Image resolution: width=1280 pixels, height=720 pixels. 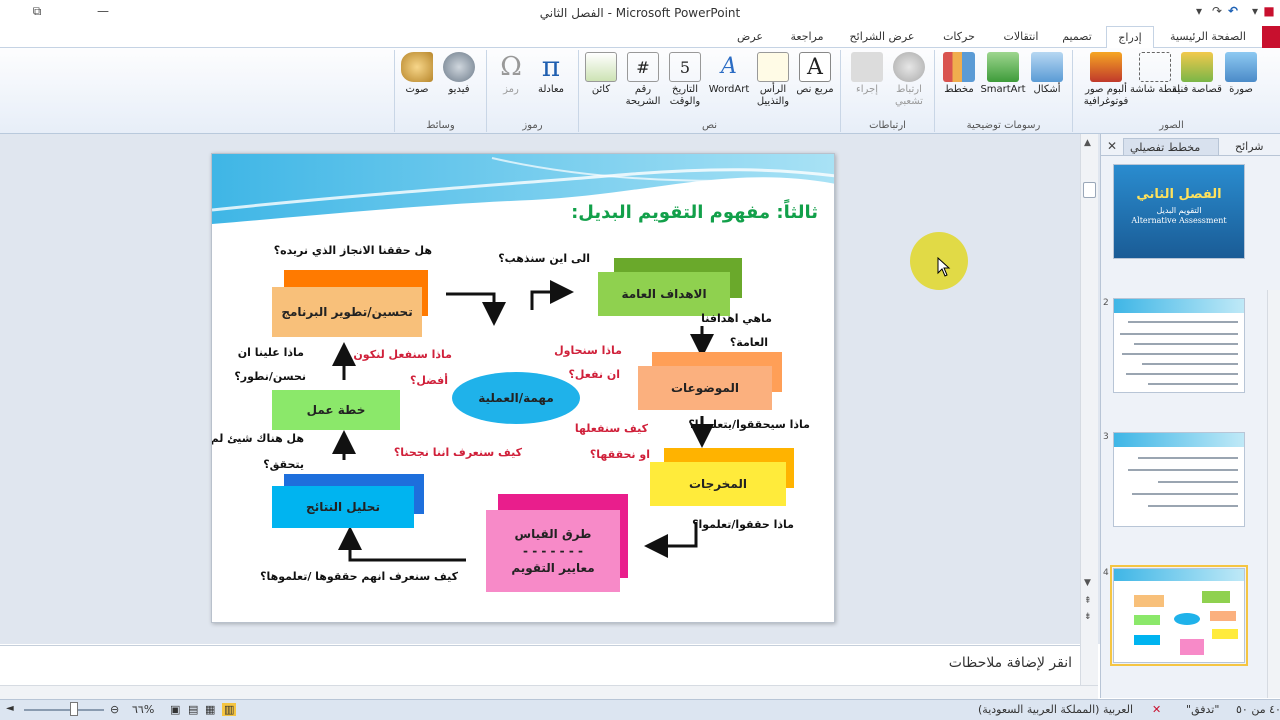 I want to click on slide-number-3: 3, so click(x=1106, y=437).